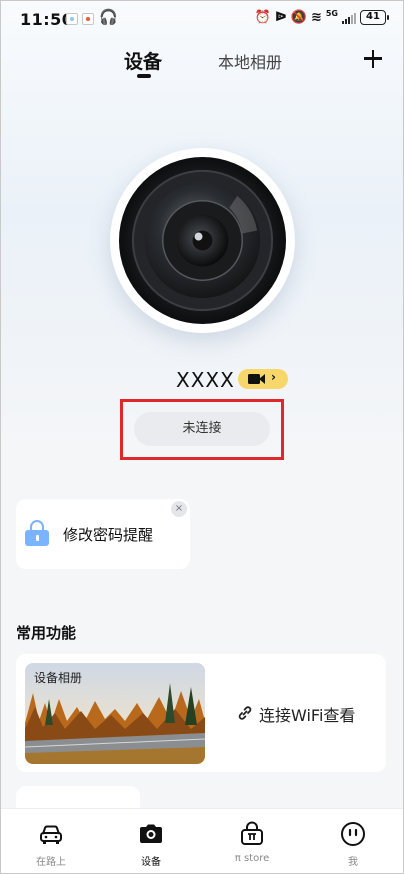 This screenshot has height=874, width=404. What do you see at coordinates (151, 833) in the screenshot?
I see `camera-icon` at bounding box center [151, 833].